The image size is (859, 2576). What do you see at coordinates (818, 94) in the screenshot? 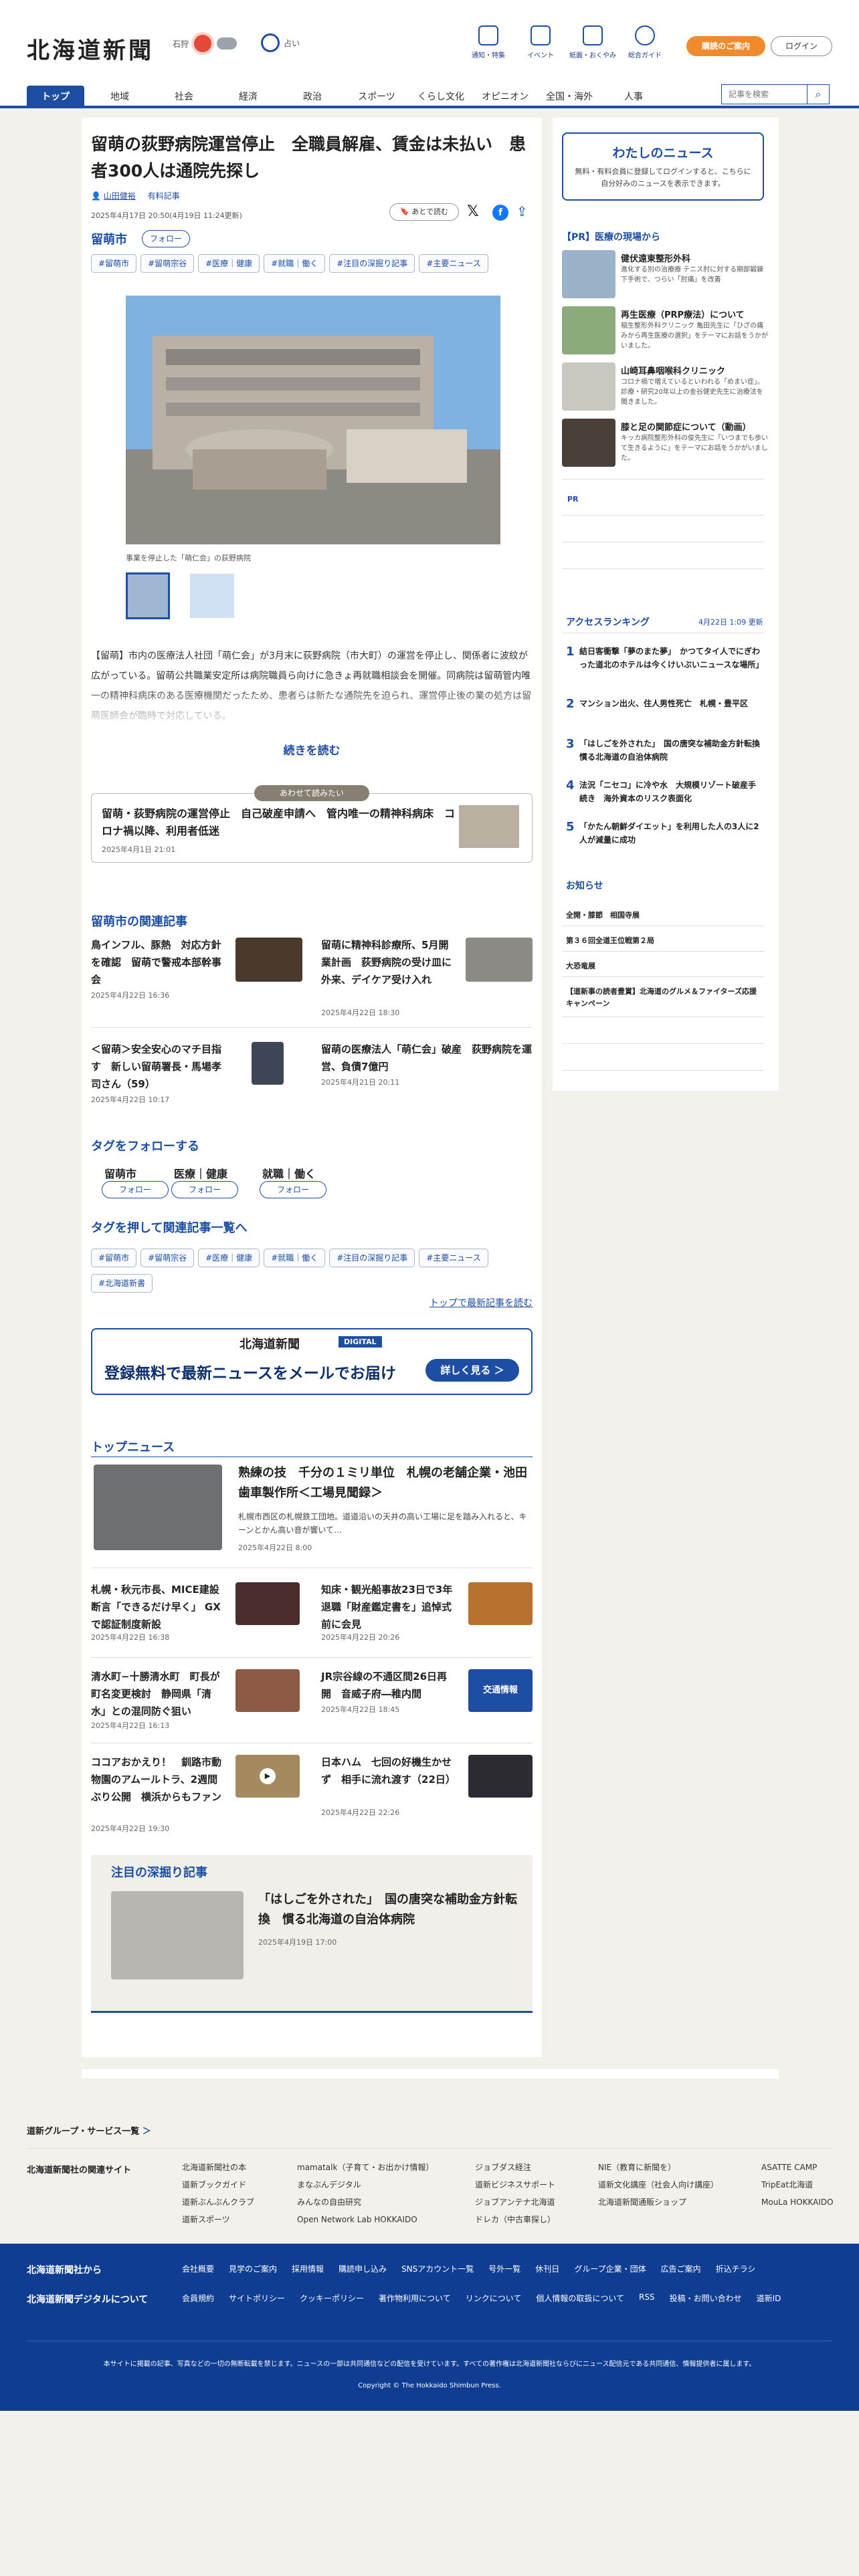
I see `search-icon: ⌕` at bounding box center [818, 94].